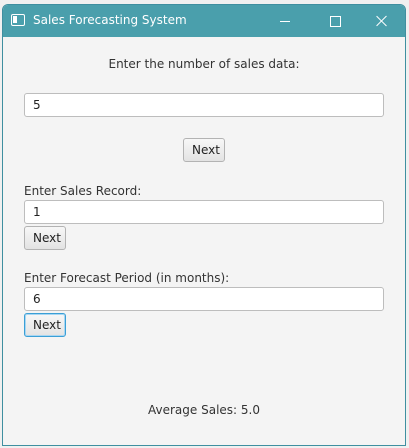  I want to click on sales-record-label: Enter Sales Record:, so click(83, 191).